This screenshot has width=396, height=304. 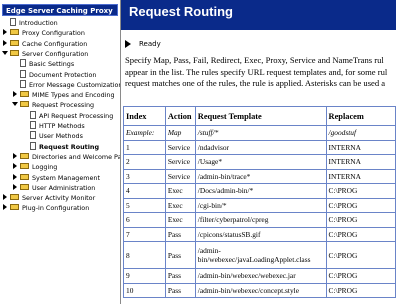 I want to click on table-header-row: Index Action Request Template Replacem, so click(x=259, y=116).